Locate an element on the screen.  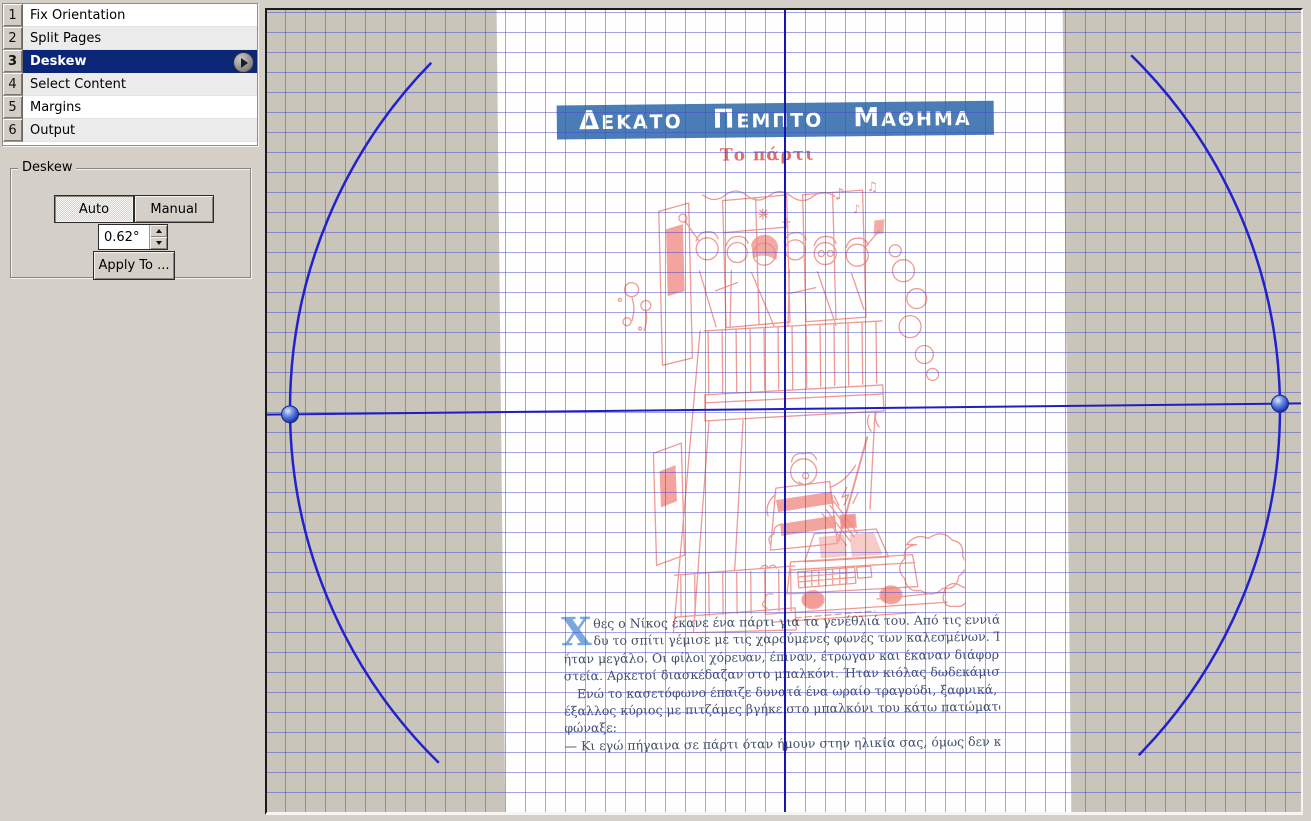
angle-spinbox is located at coordinates (133, 237).